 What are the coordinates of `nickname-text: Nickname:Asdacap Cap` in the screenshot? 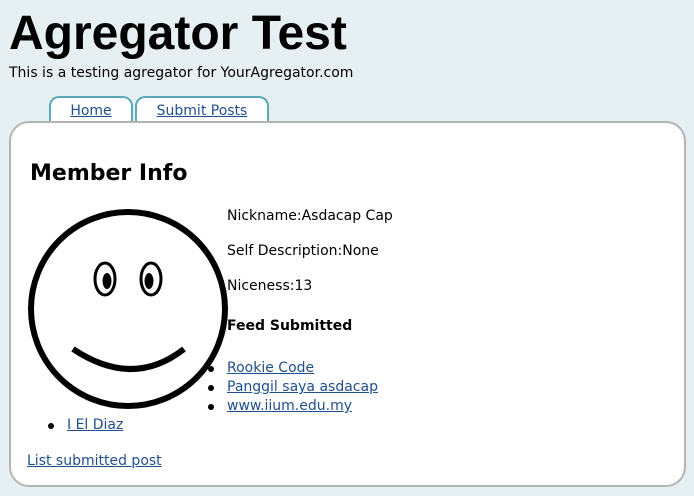 It's located at (310, 216).